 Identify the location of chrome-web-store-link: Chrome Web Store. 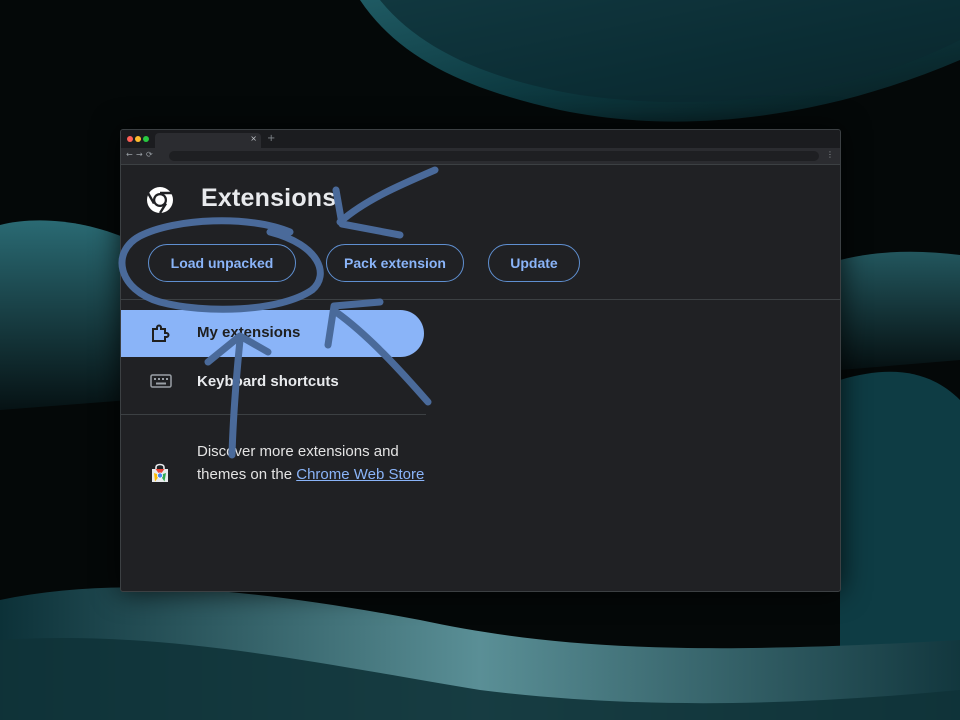
(360, 474).